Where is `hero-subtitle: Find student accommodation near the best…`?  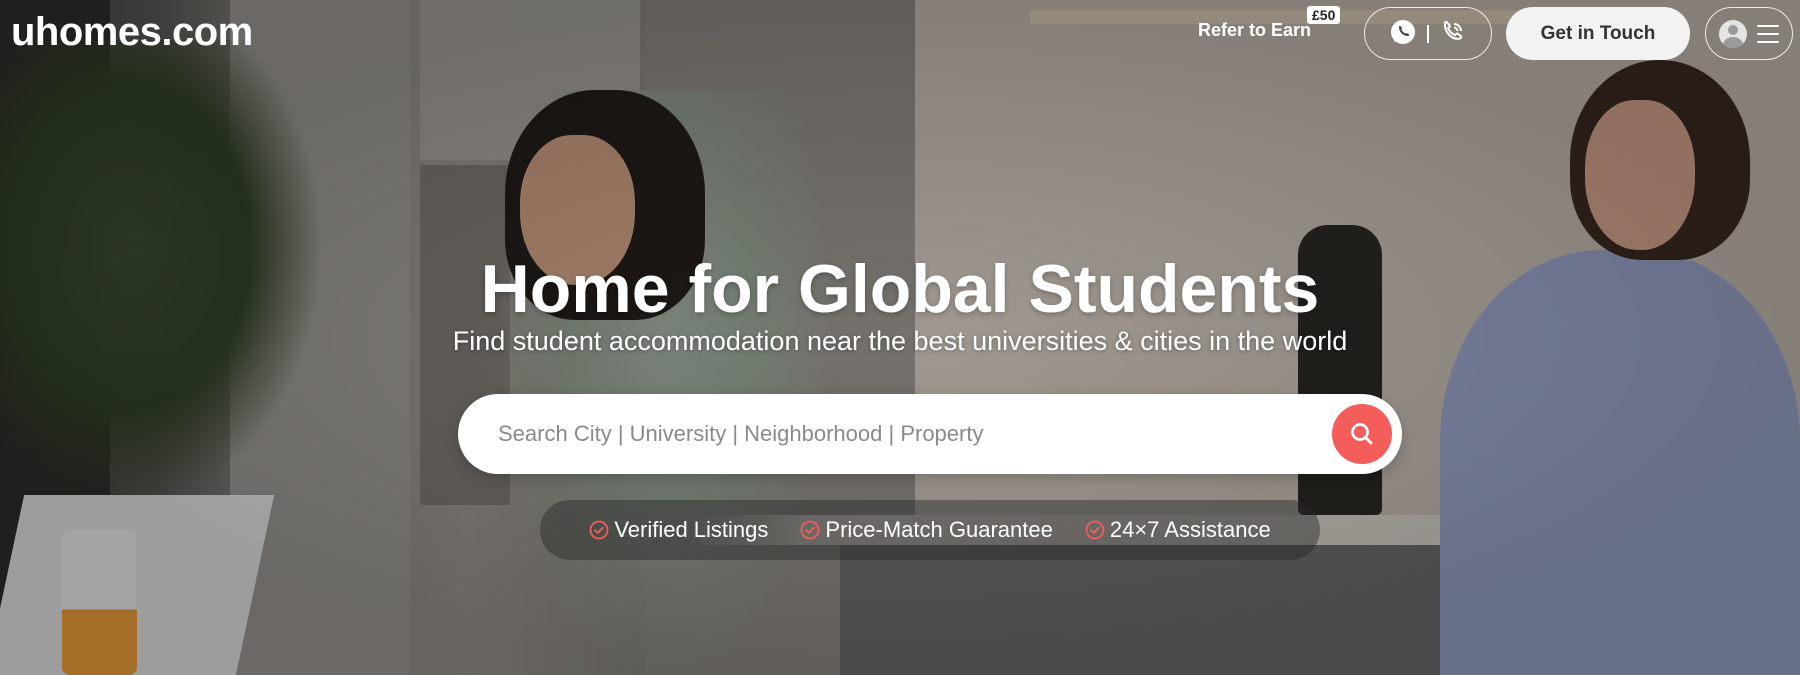
hero-subtitle: Find student accommodation near the best… is located at coordinates (900, 341).